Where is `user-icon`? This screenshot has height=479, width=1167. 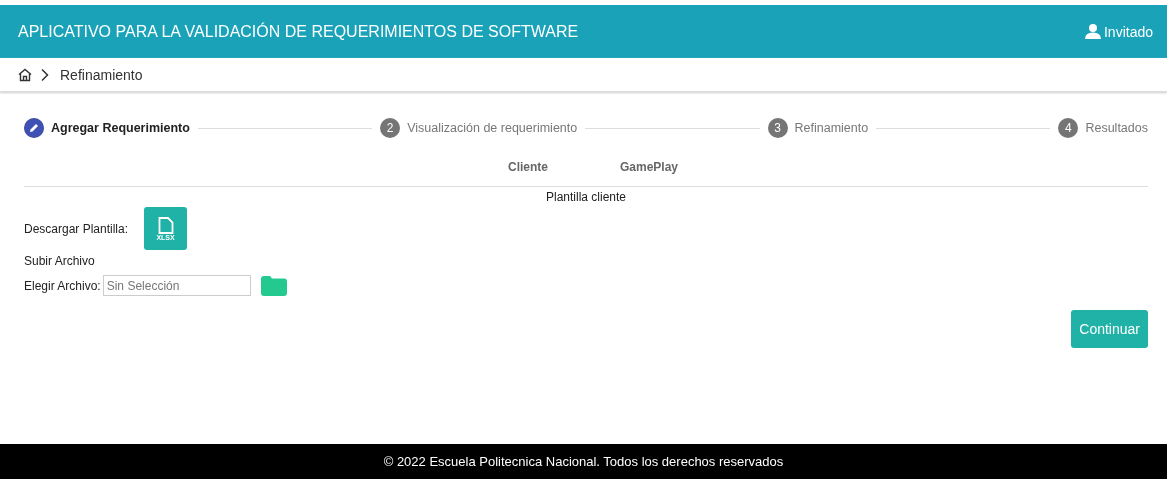 user-icon is located at coordinates (1092, 31).